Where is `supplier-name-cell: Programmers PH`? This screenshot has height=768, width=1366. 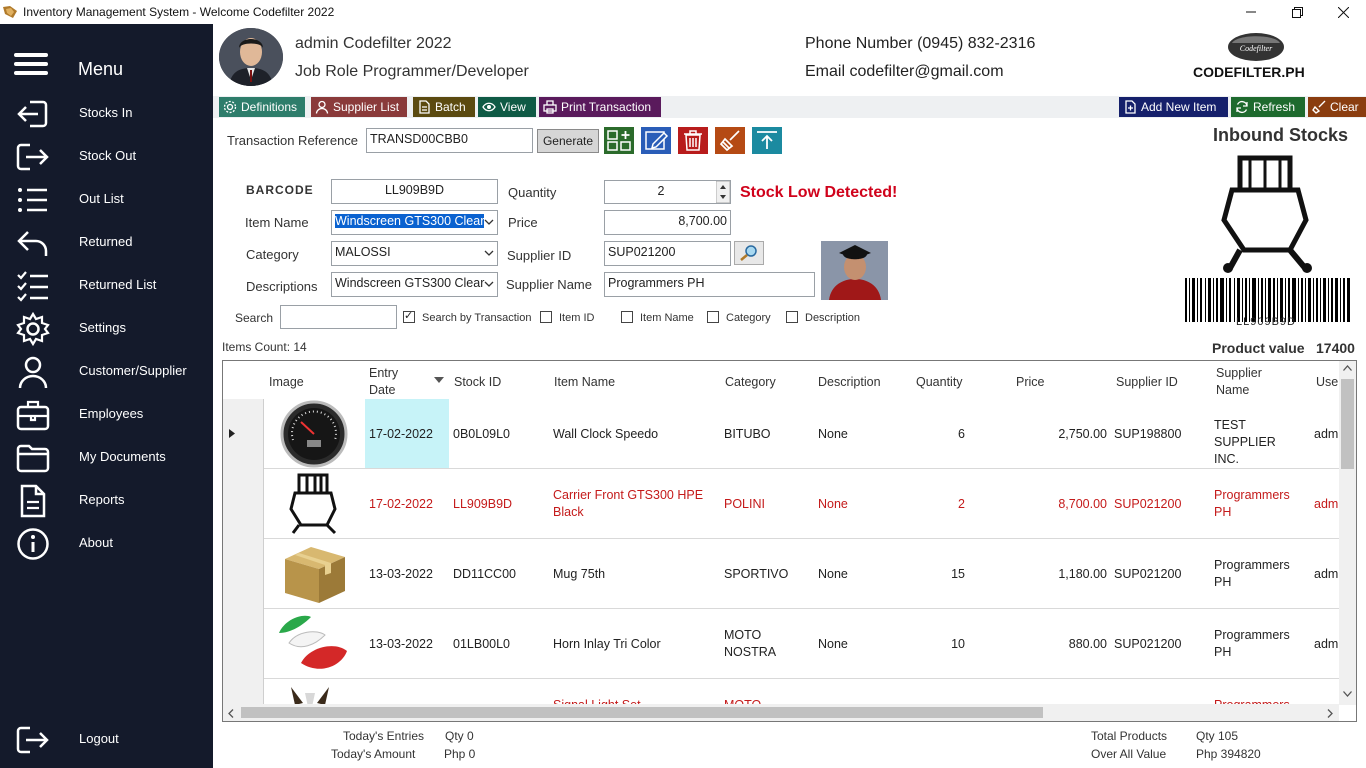
supplier-name-cell: Programmers PH is located at coordinates (1252, 643).